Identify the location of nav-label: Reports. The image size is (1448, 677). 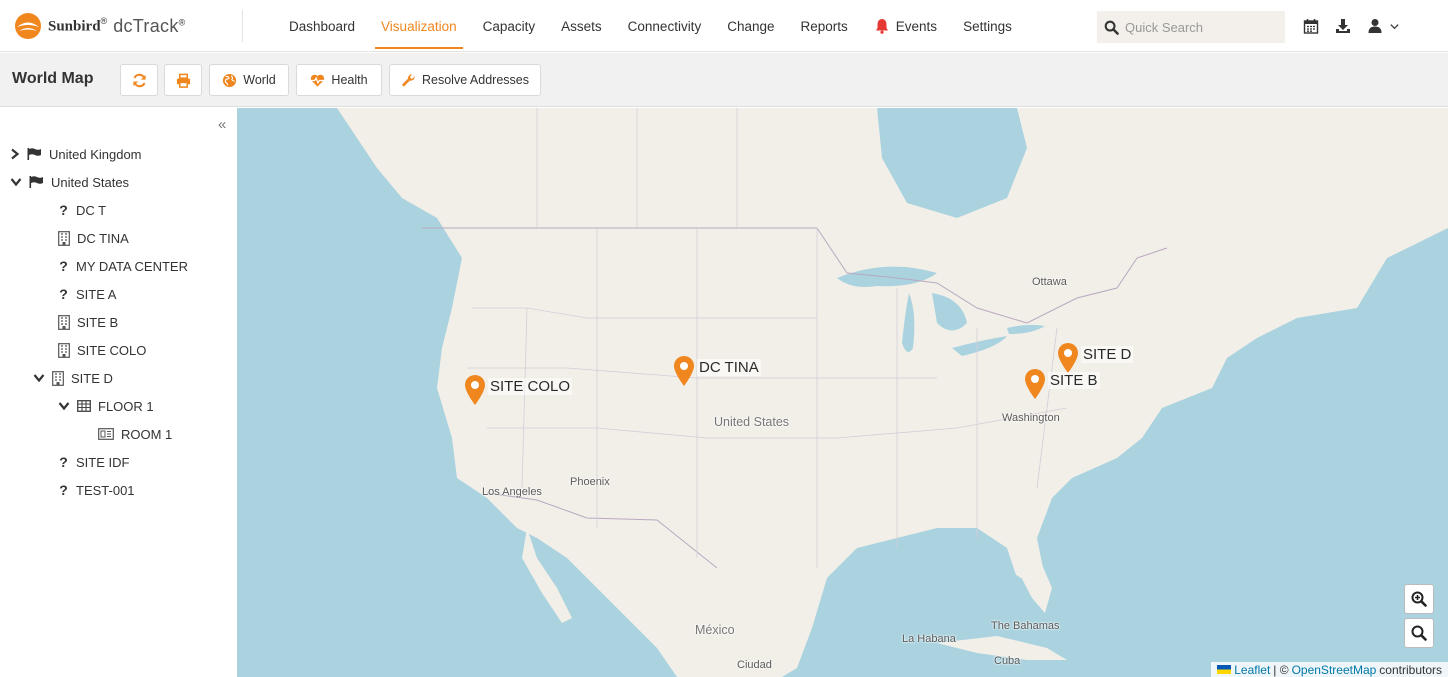
(824, 26).